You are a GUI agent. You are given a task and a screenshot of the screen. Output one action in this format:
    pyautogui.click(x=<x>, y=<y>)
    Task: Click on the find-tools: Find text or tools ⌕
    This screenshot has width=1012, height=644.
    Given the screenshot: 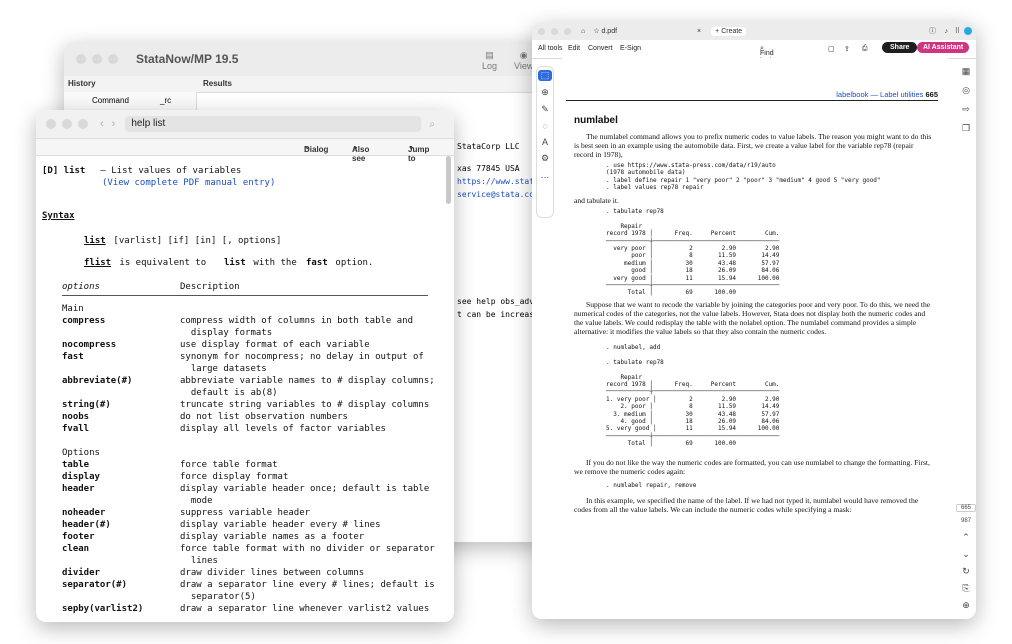 What is the action you would take?
    pyautogui.click(x=767, y=61)
    